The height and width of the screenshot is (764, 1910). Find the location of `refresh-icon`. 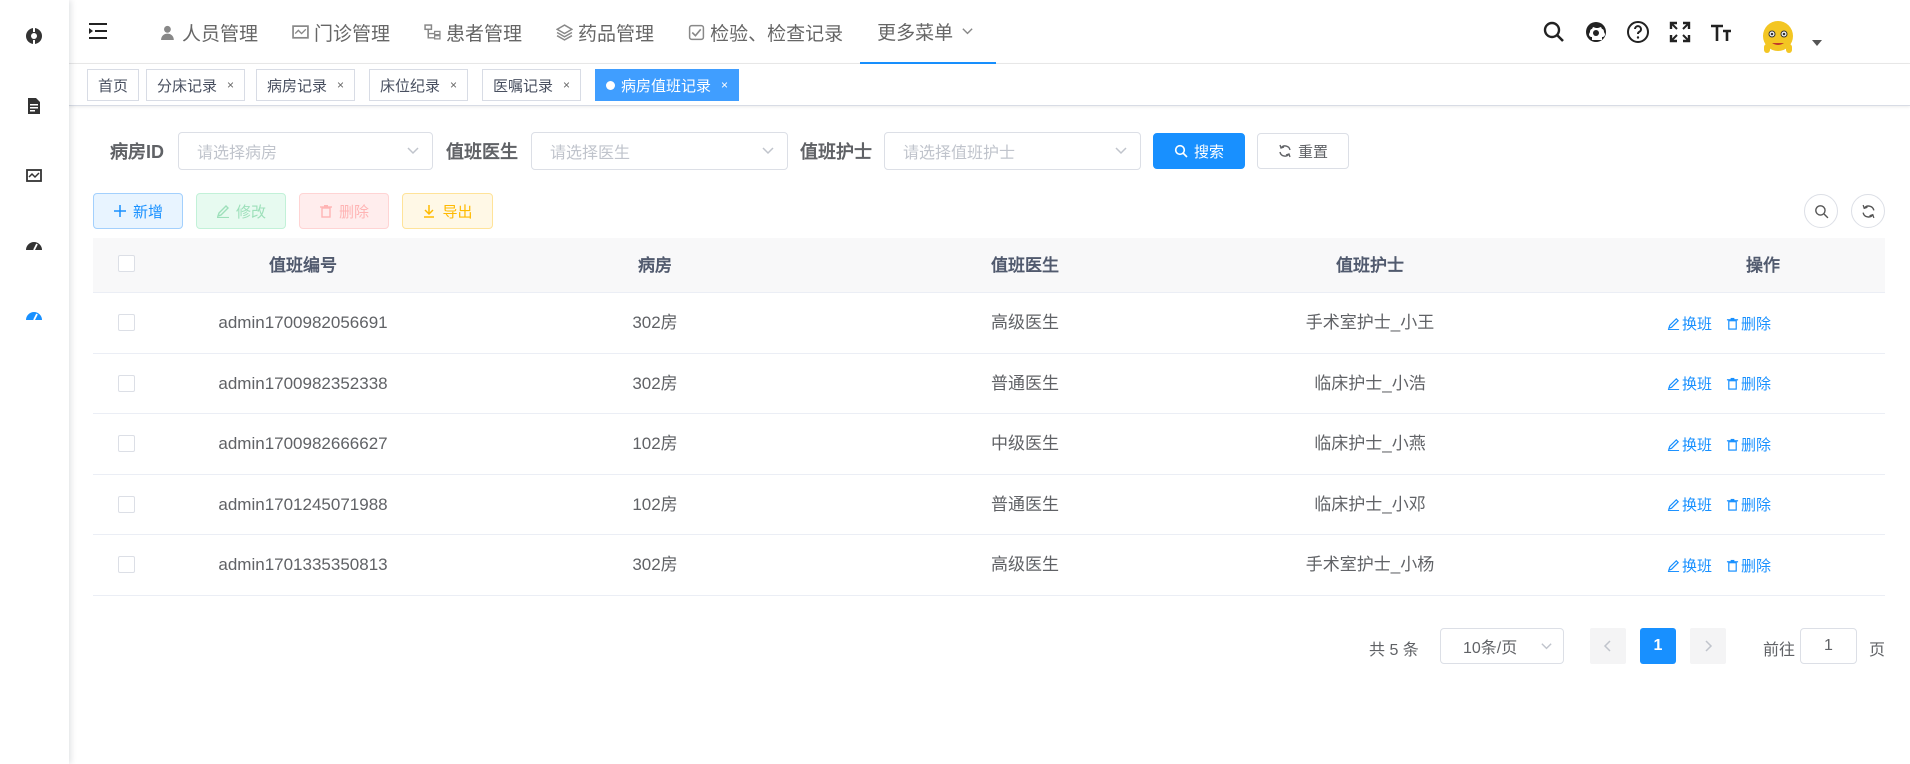

refresh-icon is located at coordinates (1868, 211).